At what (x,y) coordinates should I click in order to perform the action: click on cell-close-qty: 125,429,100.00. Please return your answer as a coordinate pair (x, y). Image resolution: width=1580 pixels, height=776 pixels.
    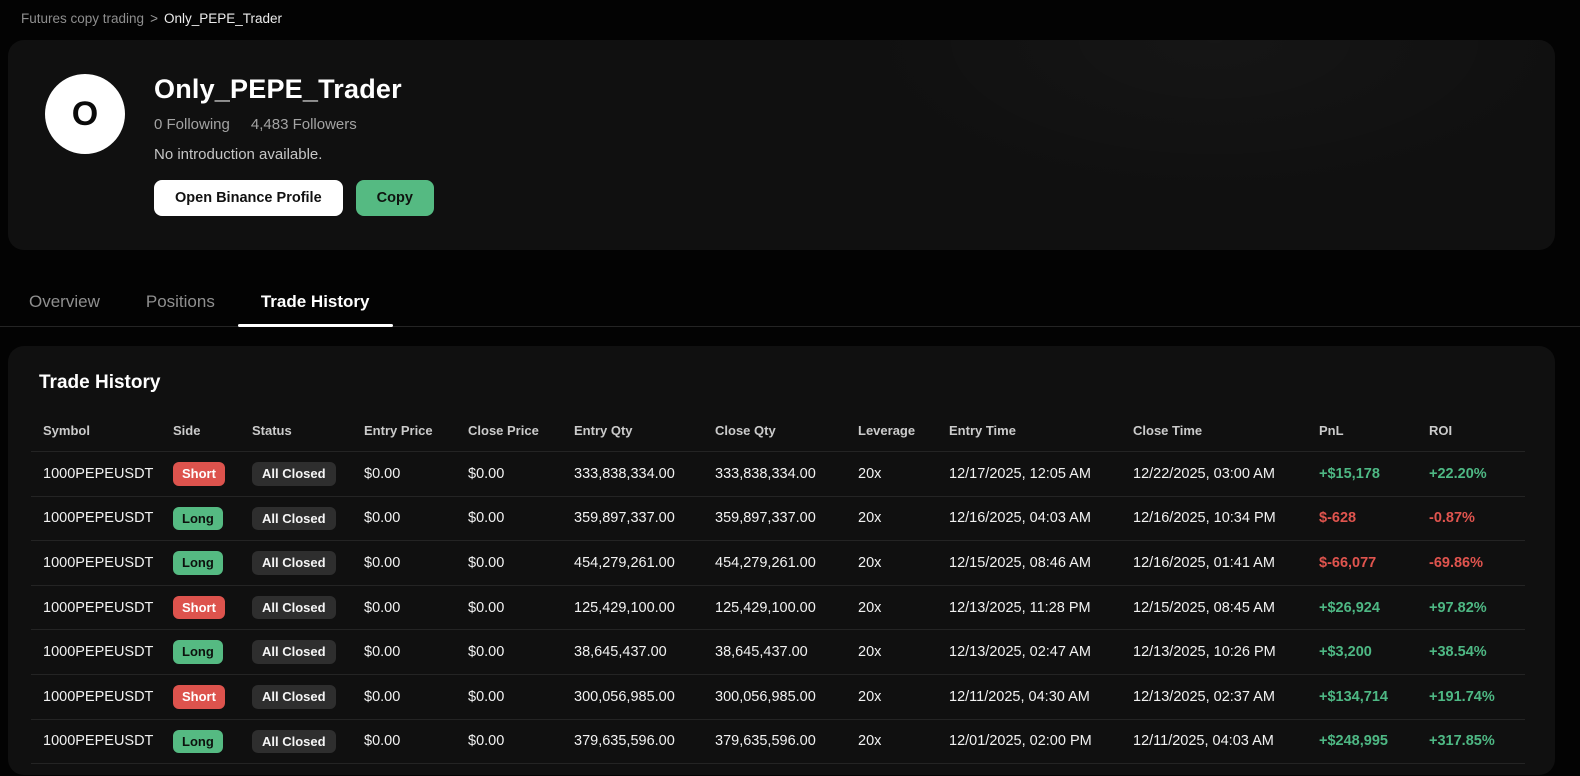
    Looking at the image, I should click on (786, 607).